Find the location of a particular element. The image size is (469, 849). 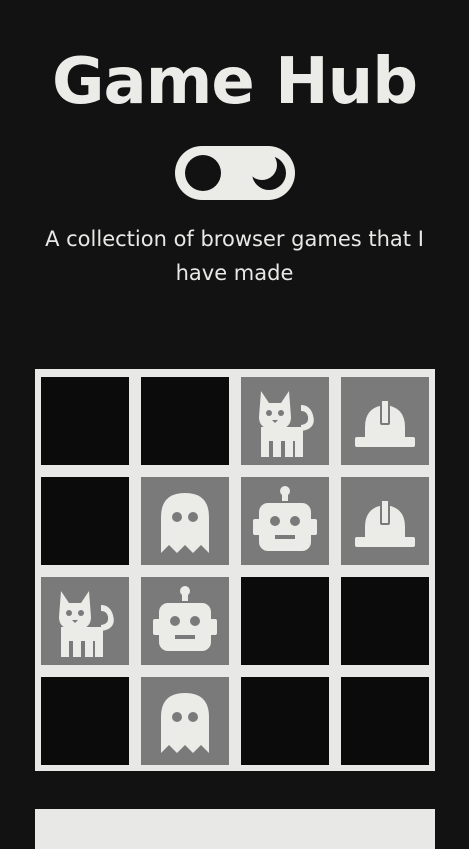

theme-toggle is located at coordinates (235, 173).